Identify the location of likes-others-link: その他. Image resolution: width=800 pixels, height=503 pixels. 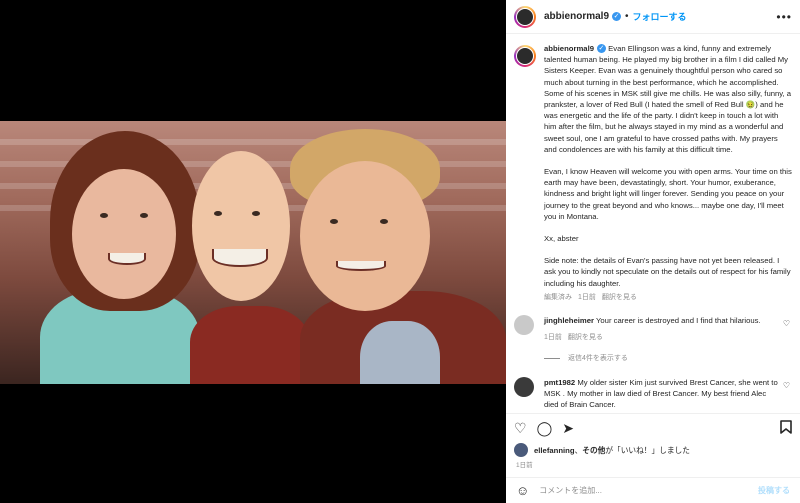
(593, 450).